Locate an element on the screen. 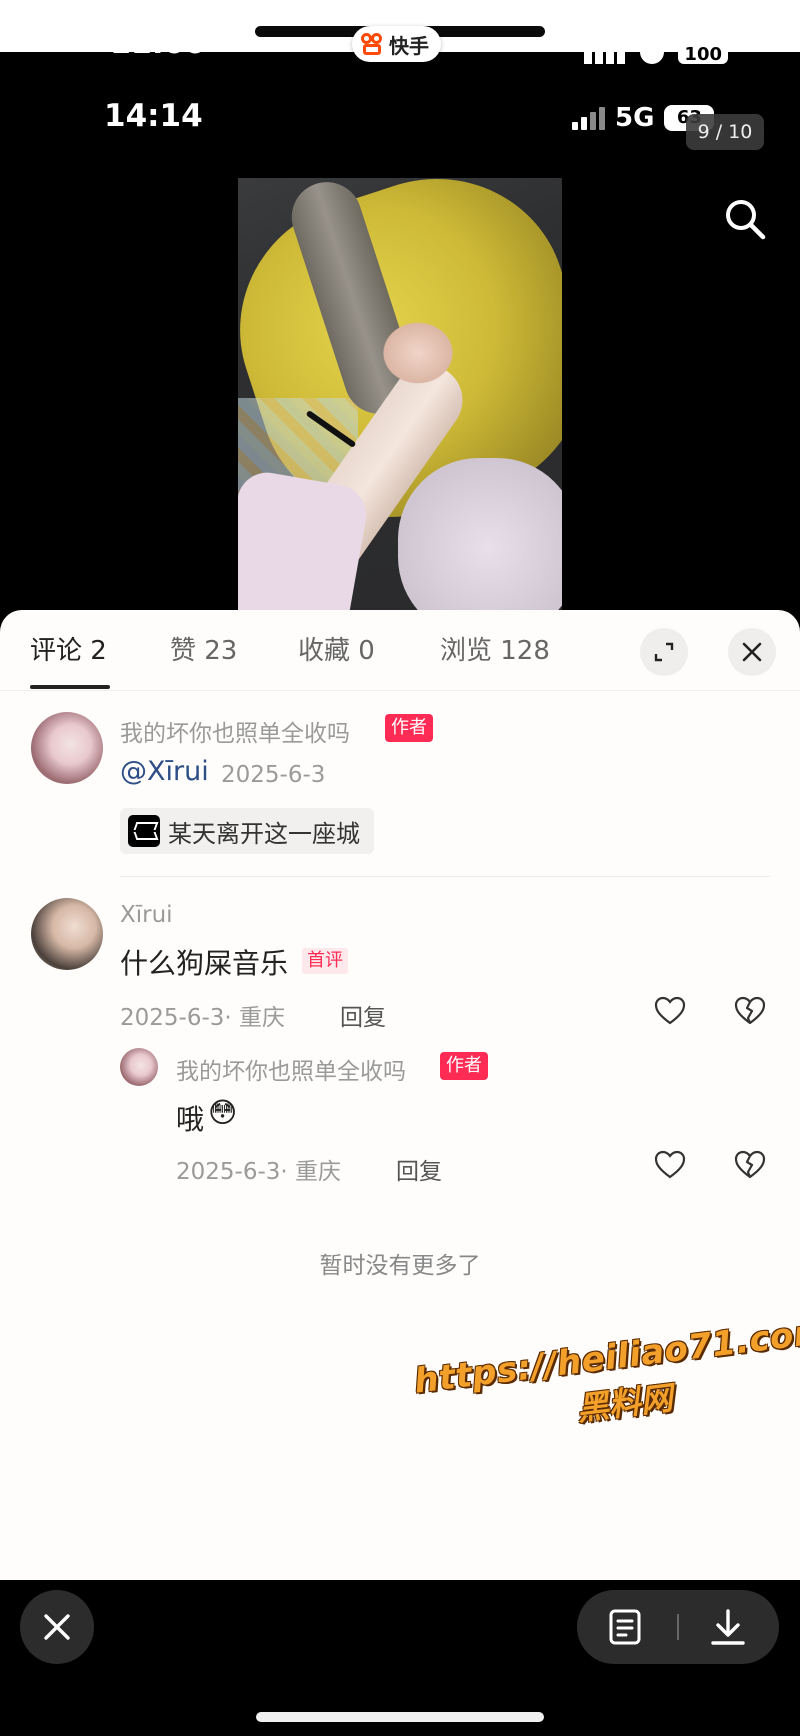 The image size is (800, 1736). expand-button is located at coordinates (664, 652).